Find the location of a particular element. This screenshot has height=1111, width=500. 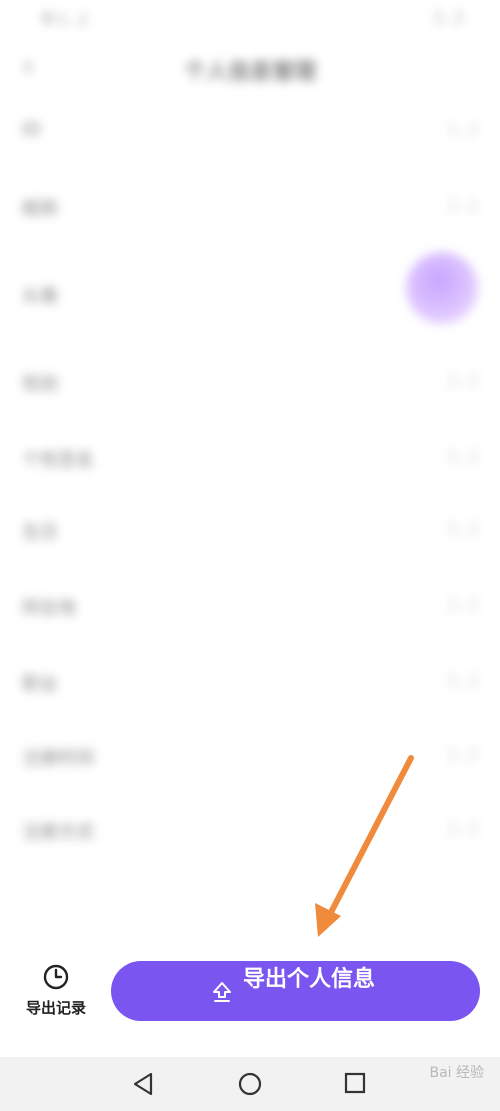

row-label: 性别 is located at coordinates (40, 384).